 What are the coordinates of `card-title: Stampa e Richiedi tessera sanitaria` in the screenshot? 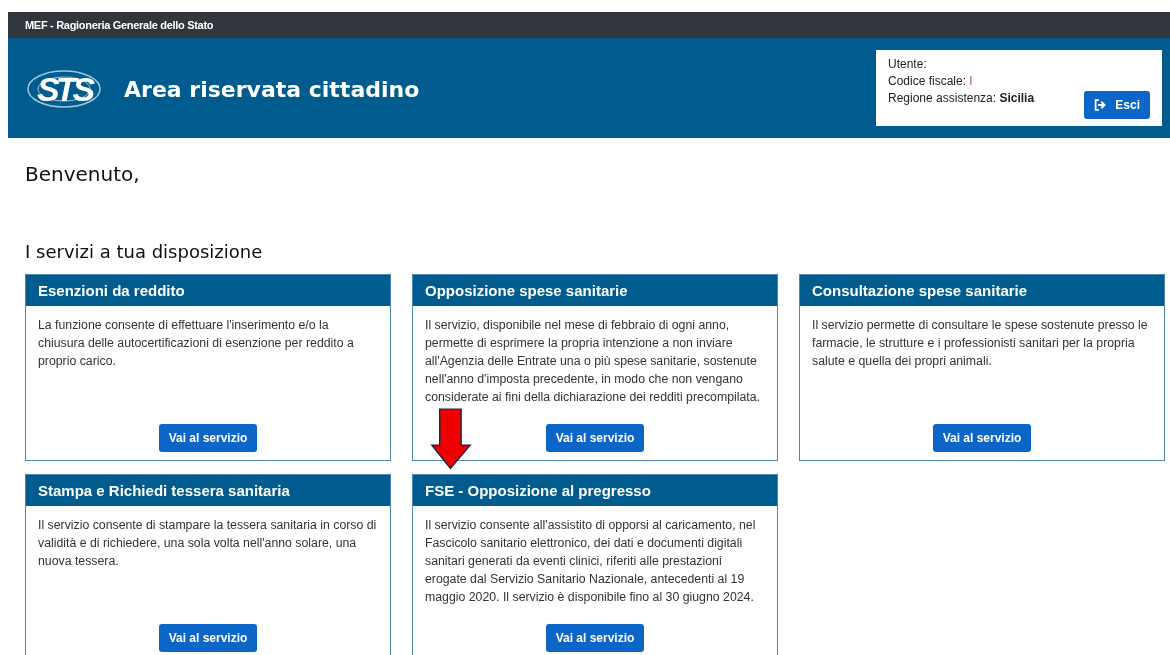 It's located at (164, 490).